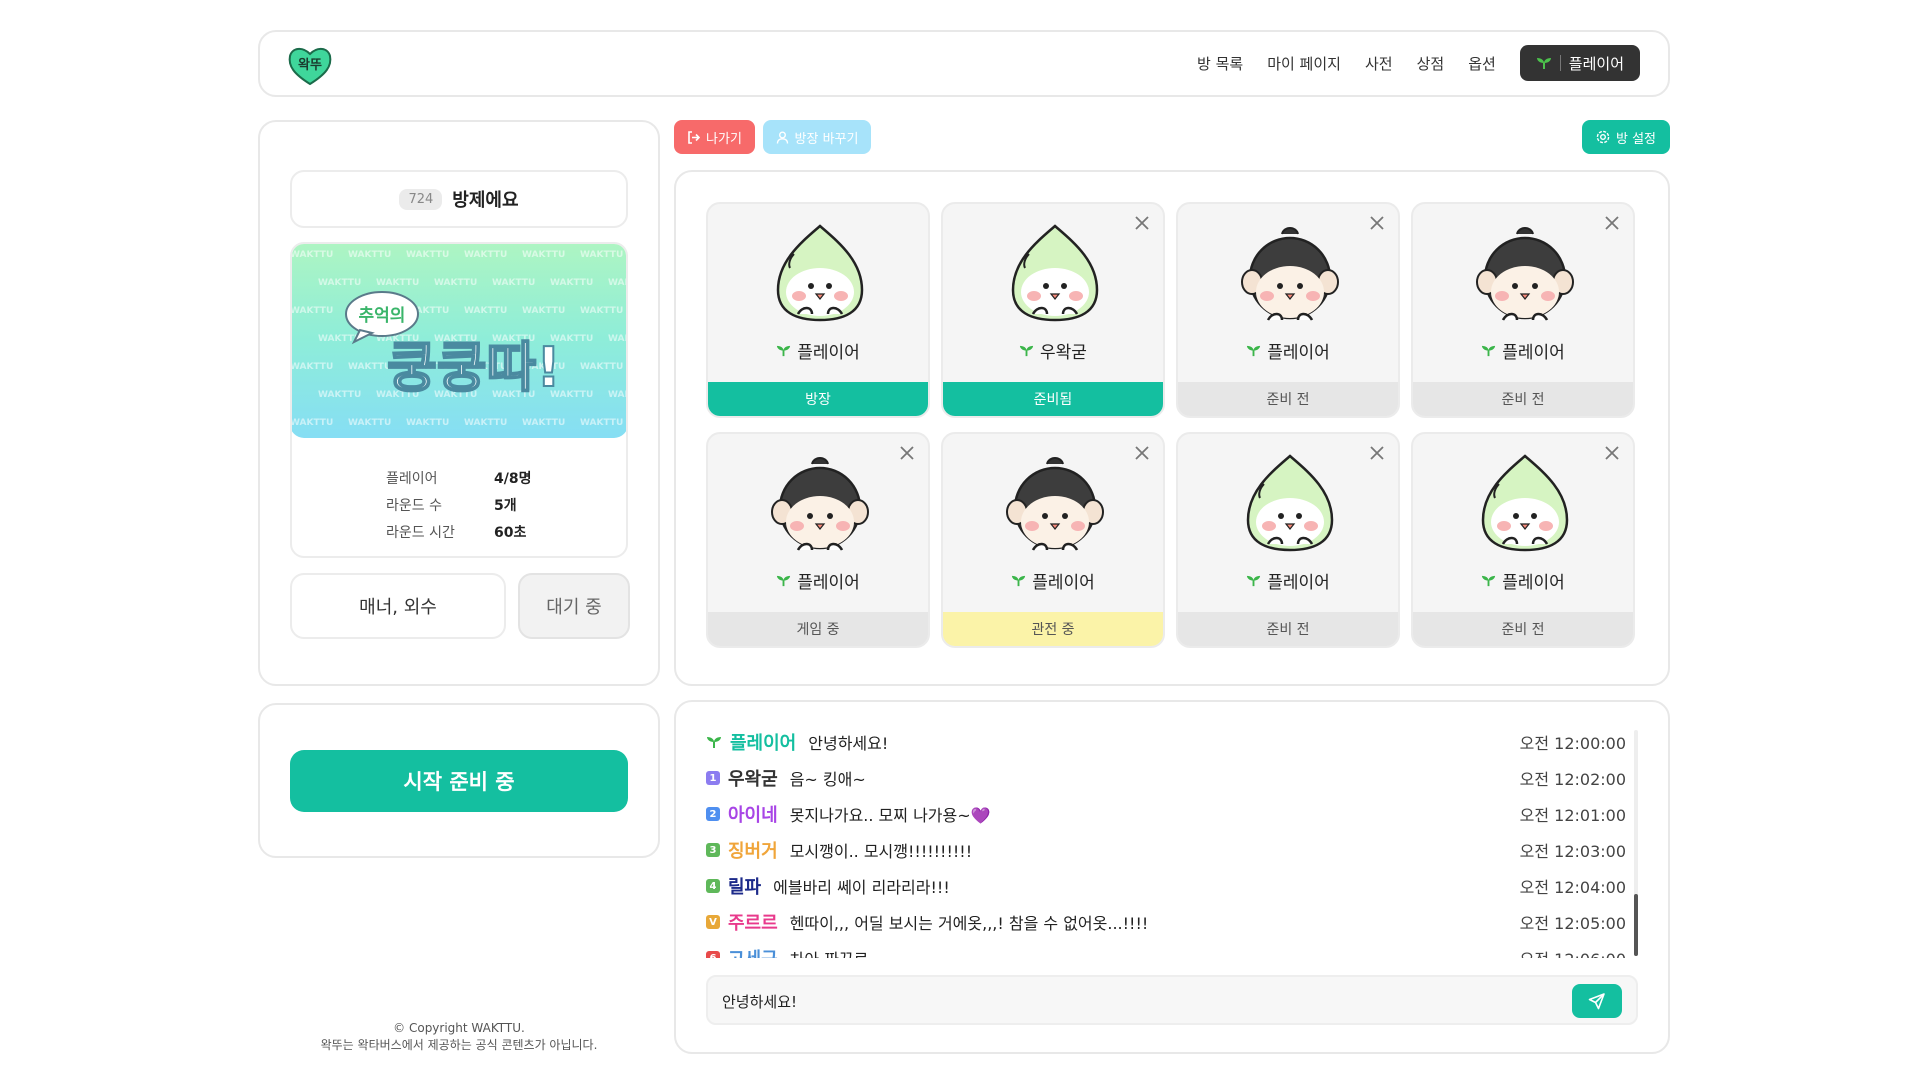  What do you see at coordinates (1053, 399) in the screenshot?
I see `slot-status: 준비됨` at bounding box center [1053, 399].